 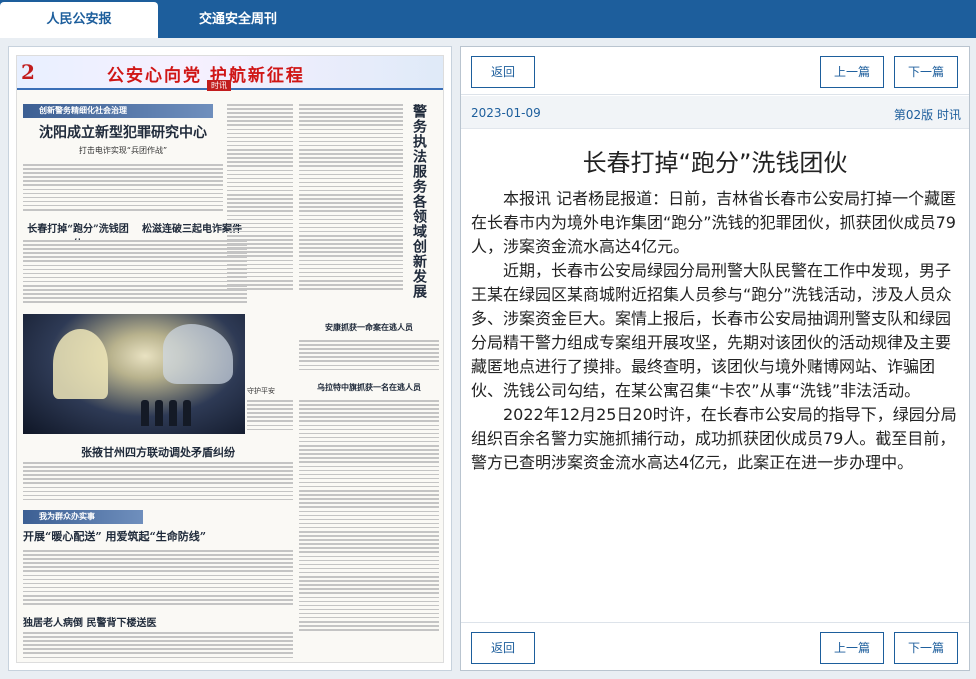 What do you see at coordinates (715, 112) in the screenshot?
I see `article-meta-bar: 2023-01-09 第02版 时讯` at bounding box center [715, 112].